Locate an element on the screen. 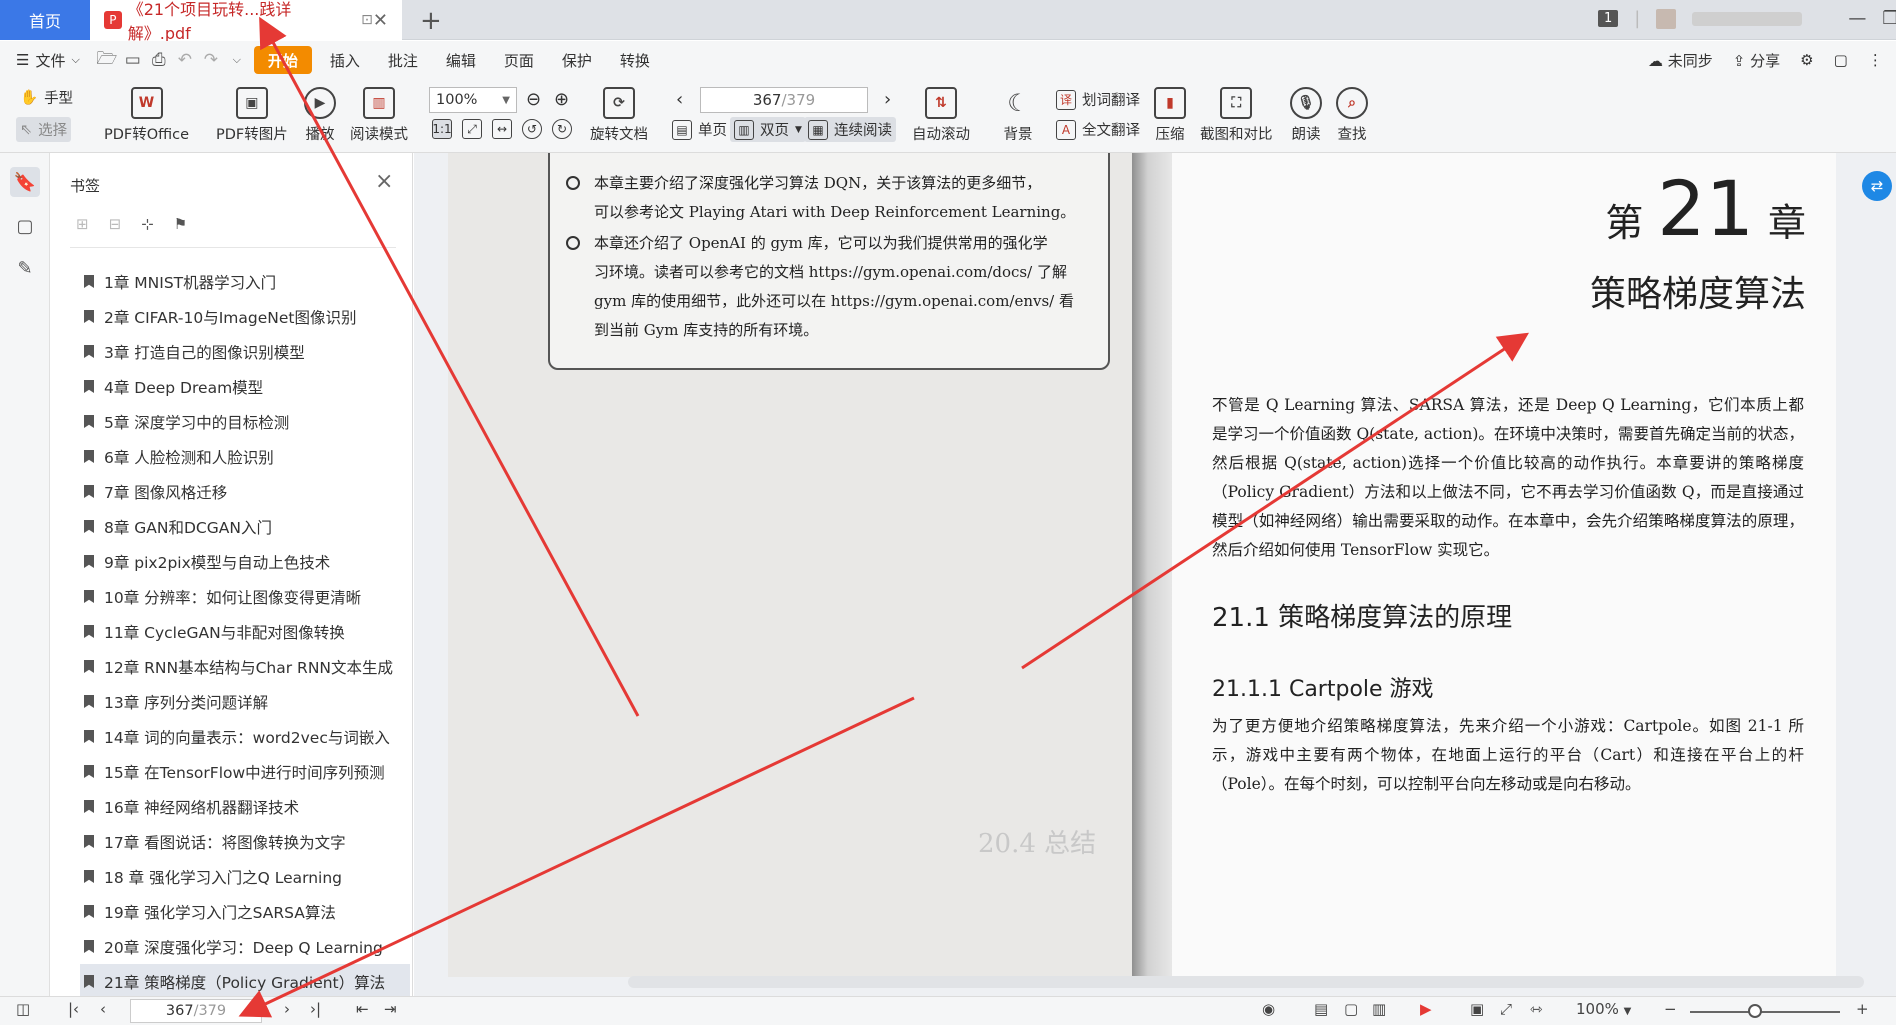 This screenshot has height=1025, width=1896. zoom-slider is located at coordinates (1765, 1012).